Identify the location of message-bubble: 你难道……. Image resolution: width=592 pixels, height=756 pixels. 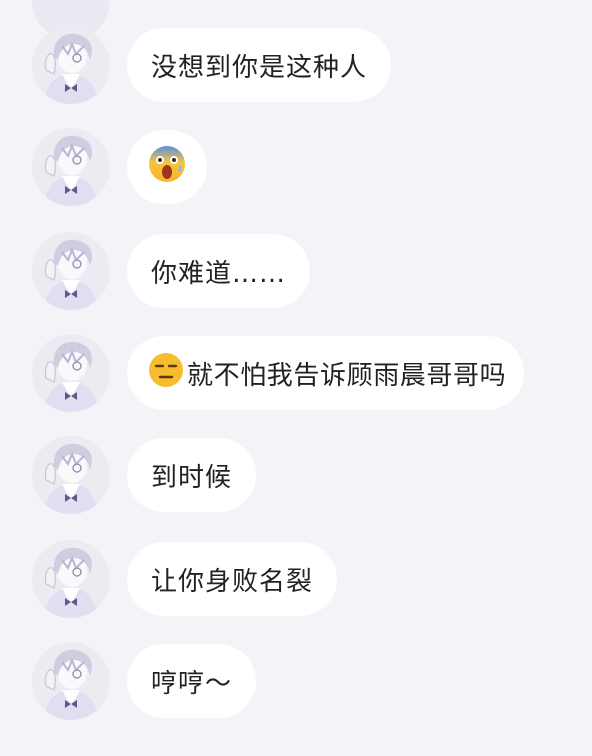
(219, 271).